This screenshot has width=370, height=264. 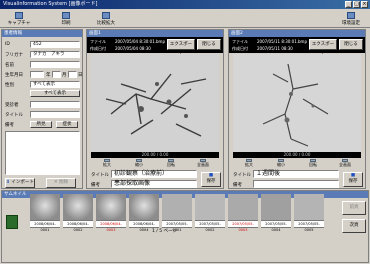 I want to click on viewer-1-zoom-out-button: 縮小, so click(x=139, y=163).